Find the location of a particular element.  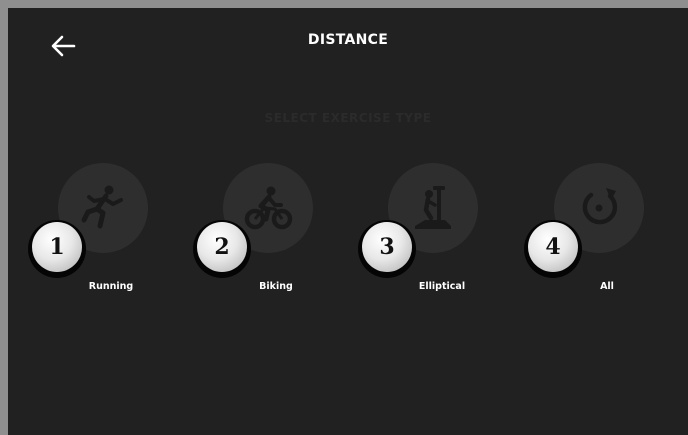

cyclist-icon is located at coordinates (268, 208).